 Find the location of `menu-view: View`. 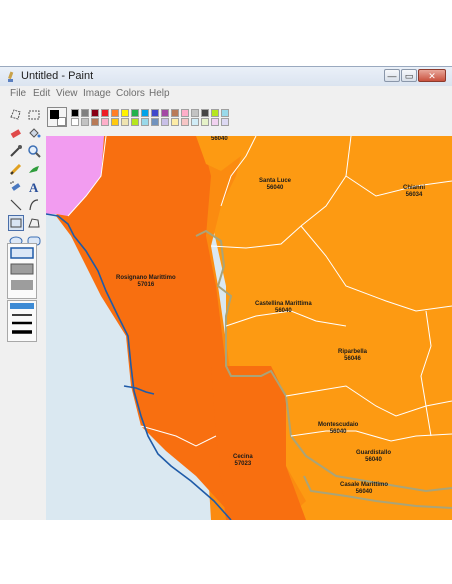

menu-view: View is located at coordinates (67, 93).